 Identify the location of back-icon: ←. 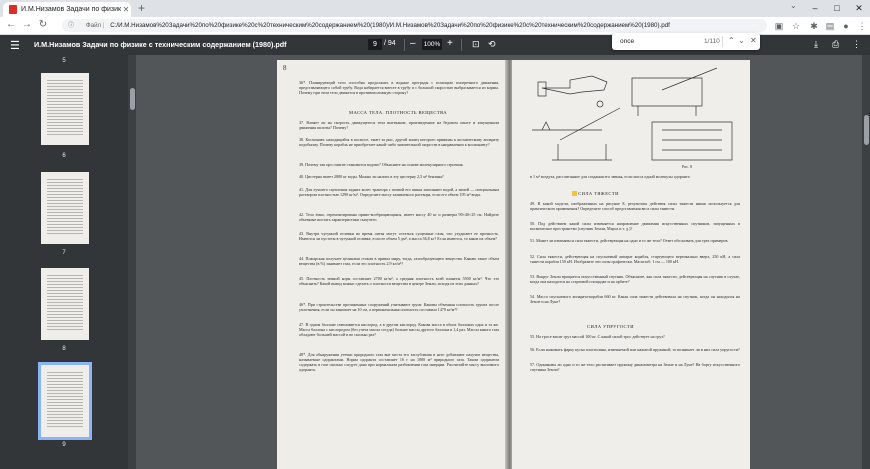
(11, 25).